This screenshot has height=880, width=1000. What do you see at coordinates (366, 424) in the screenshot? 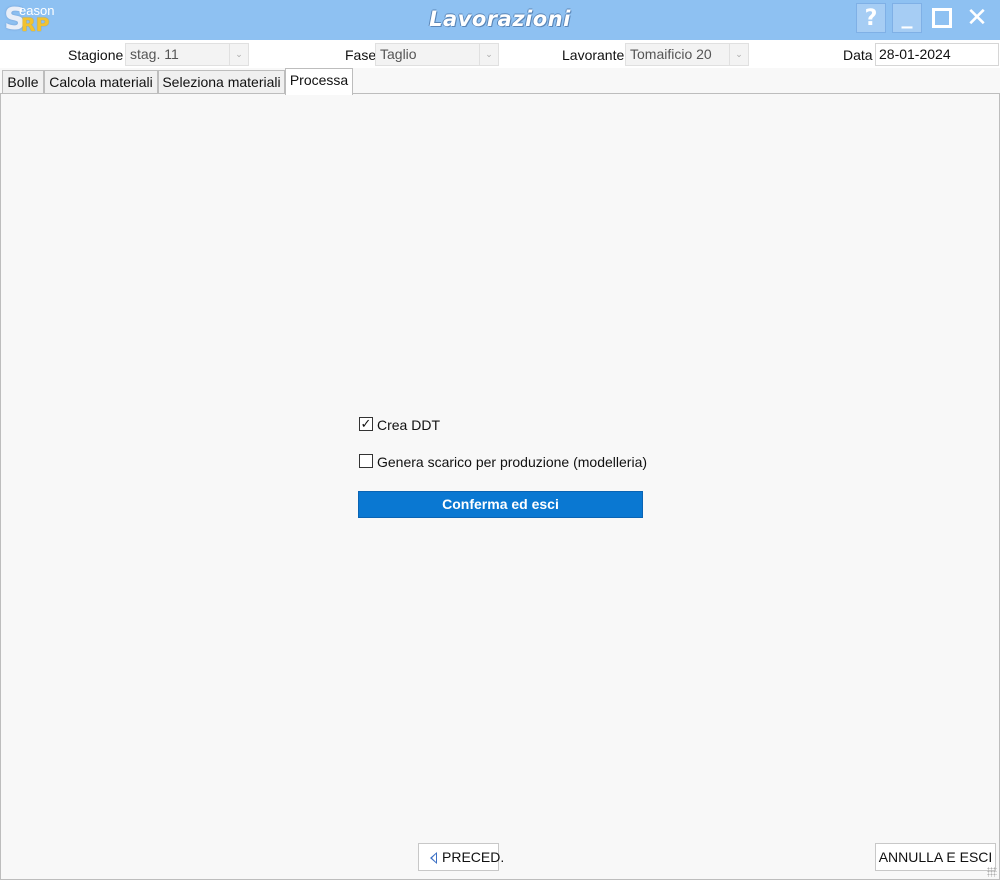
I see `crea-ddt-checkbox: ✓` at bounding box center [366, 424].